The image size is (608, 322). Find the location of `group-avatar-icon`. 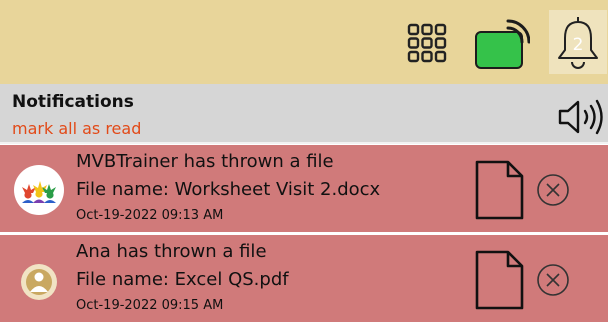

group-avatar-icon is located at coordinates (39, 190).